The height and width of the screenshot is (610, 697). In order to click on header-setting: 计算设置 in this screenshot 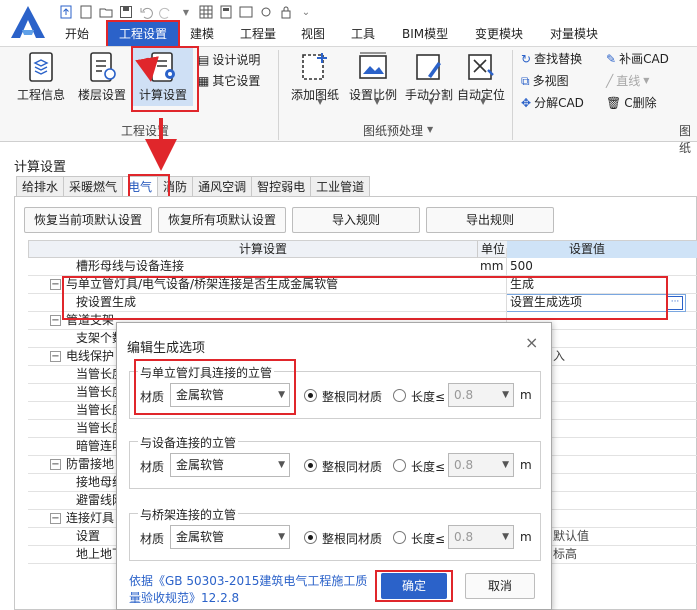, I will do `click(263, 249)`.